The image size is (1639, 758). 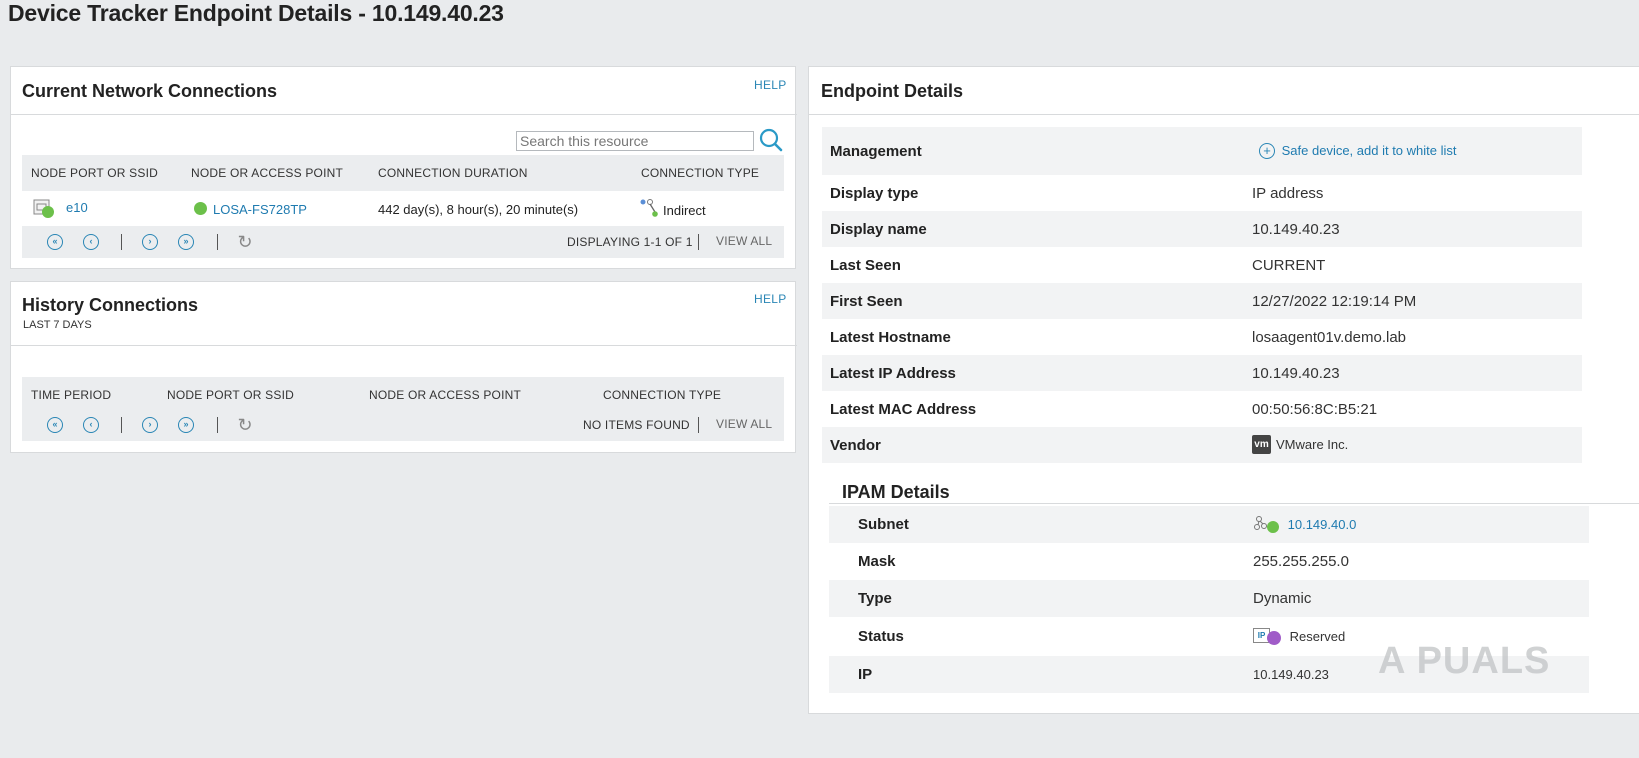 I want to click on detail-label: Display name, so click(x=878, y=229).